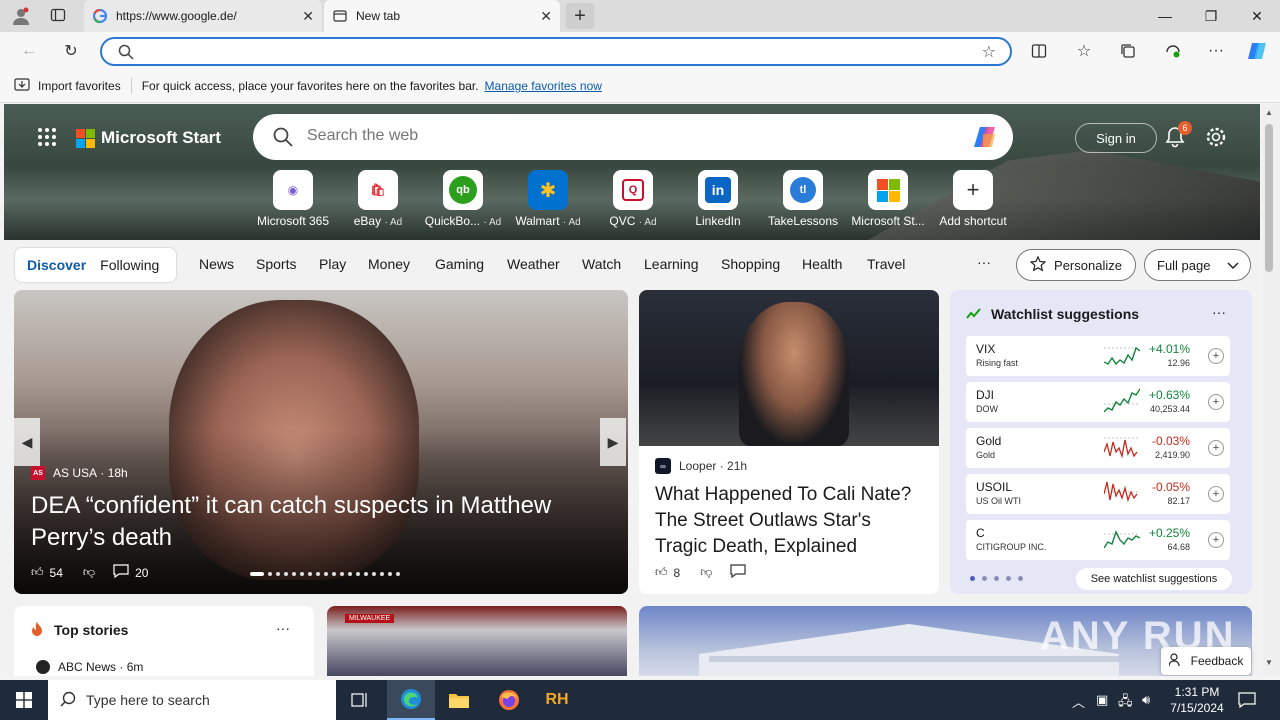 Image resolution: width=1280 pixels, height=720 pixels. Describe the element at coordinates (989, 52) in the screenshot. I see `favorite-star-icon: ☆` at that location.